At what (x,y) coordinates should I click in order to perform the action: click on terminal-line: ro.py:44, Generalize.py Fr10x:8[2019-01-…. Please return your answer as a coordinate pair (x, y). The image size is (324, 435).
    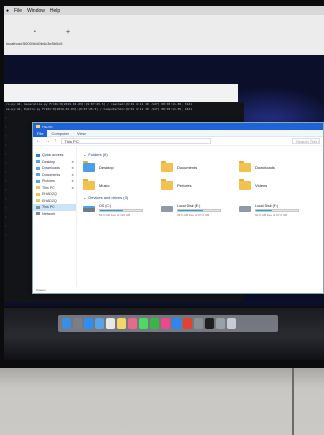
    Looking at the image, I should click on (99, 104).